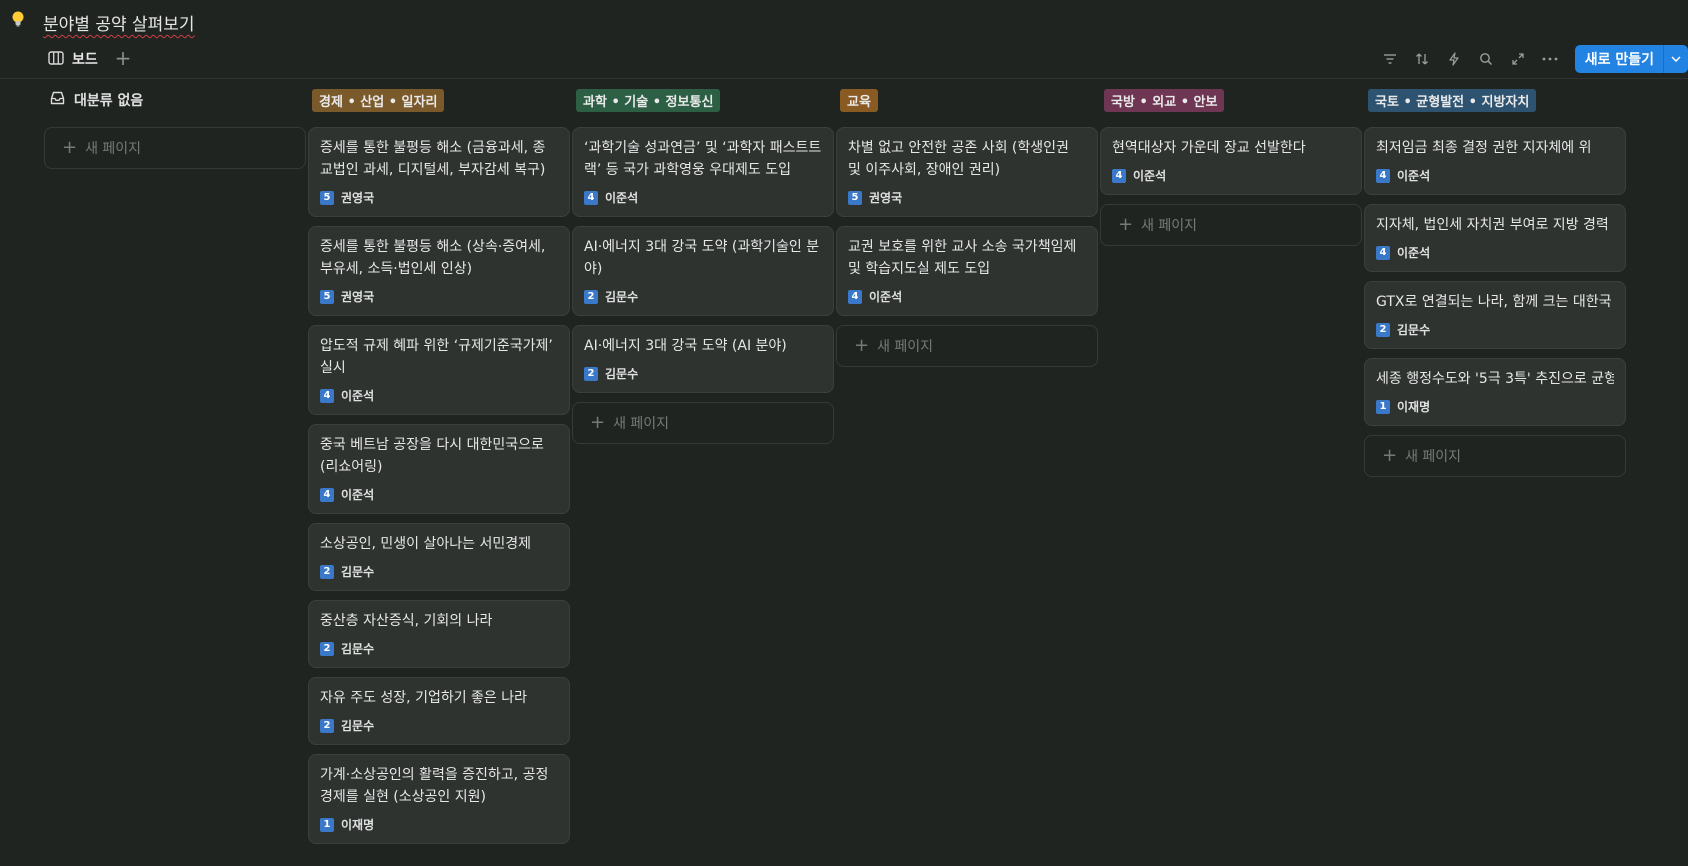  I want to click on inbox-icon, so click(57, 100).